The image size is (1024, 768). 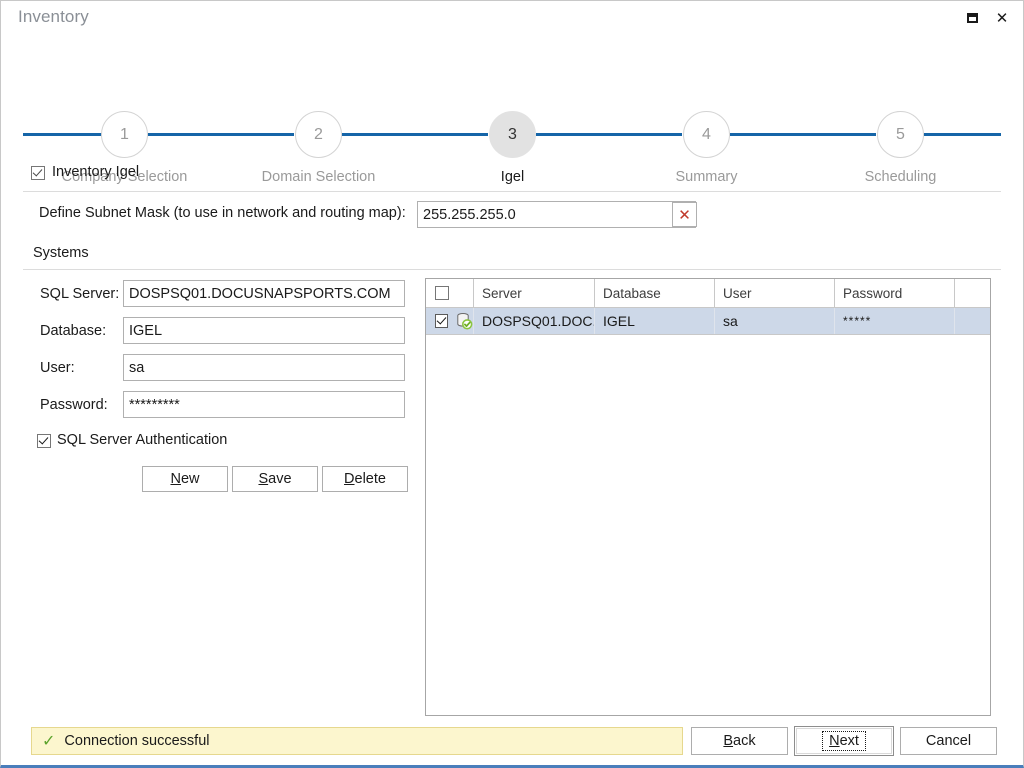 I want to click on row-password: *****, so click(x=895, y=321).